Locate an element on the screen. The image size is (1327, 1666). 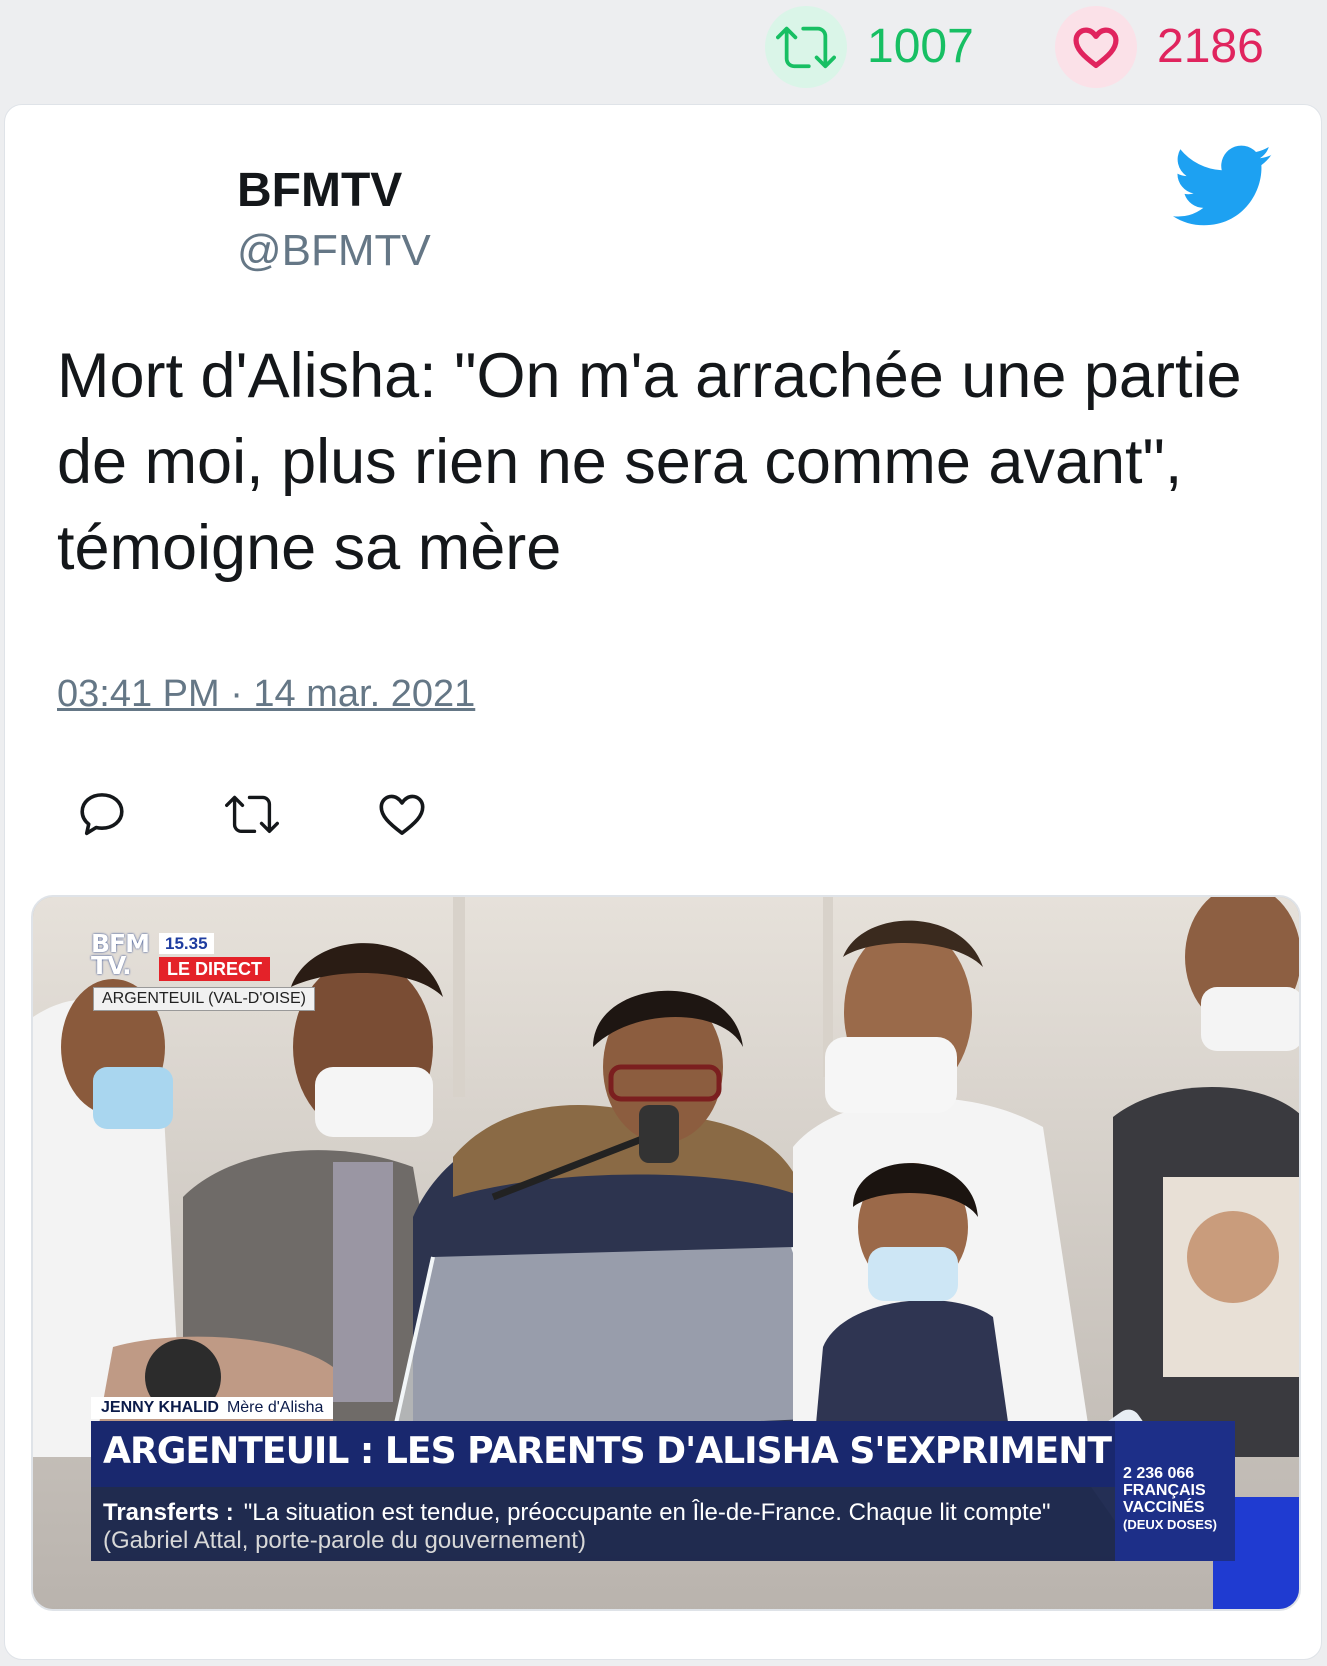
retweet-count: 1007 is located at coordinates (920, 46).